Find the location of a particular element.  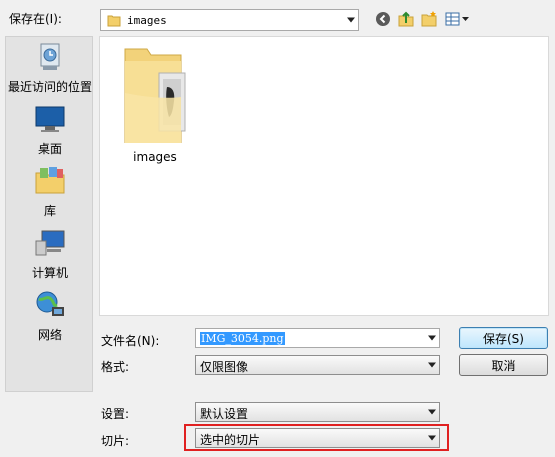

place-desktop: 桌面 is located at coordinates (50, 130).